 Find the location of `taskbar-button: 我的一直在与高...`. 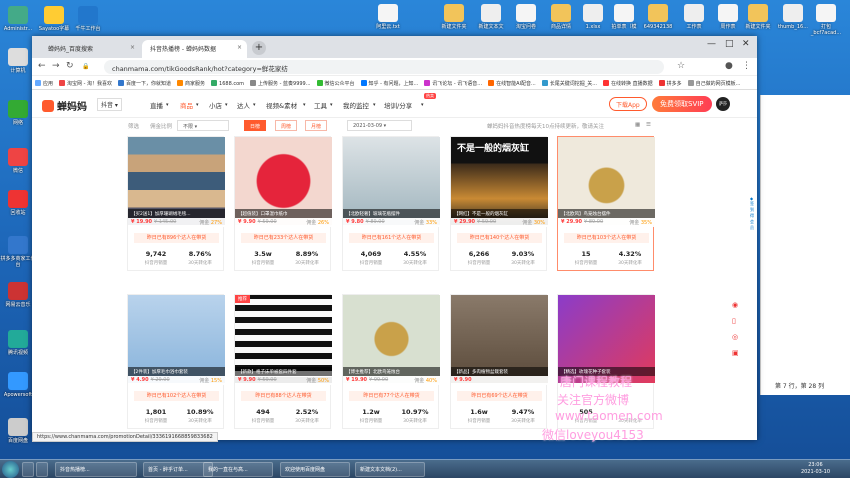

taskbar-button: 我的一直在与高... is located at coordinates (238, 469).